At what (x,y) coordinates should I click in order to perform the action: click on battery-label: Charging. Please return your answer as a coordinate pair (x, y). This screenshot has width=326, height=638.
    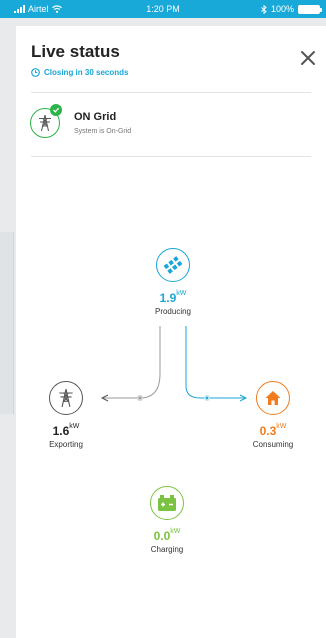
    Looking at the image, I should click on (167, 549).